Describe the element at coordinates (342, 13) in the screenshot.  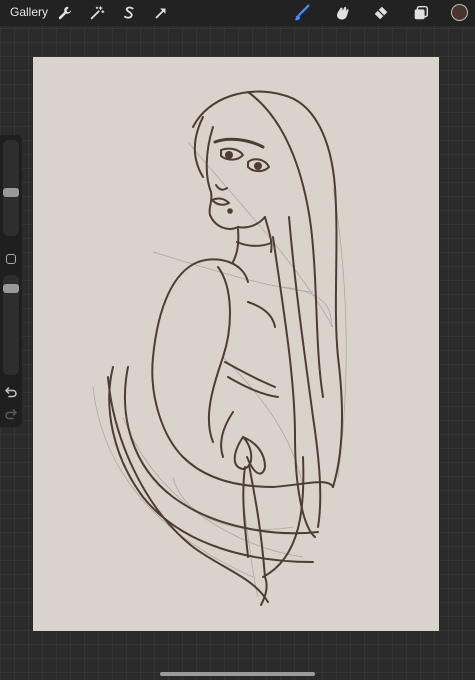
I see `smudge-icon` at that location.